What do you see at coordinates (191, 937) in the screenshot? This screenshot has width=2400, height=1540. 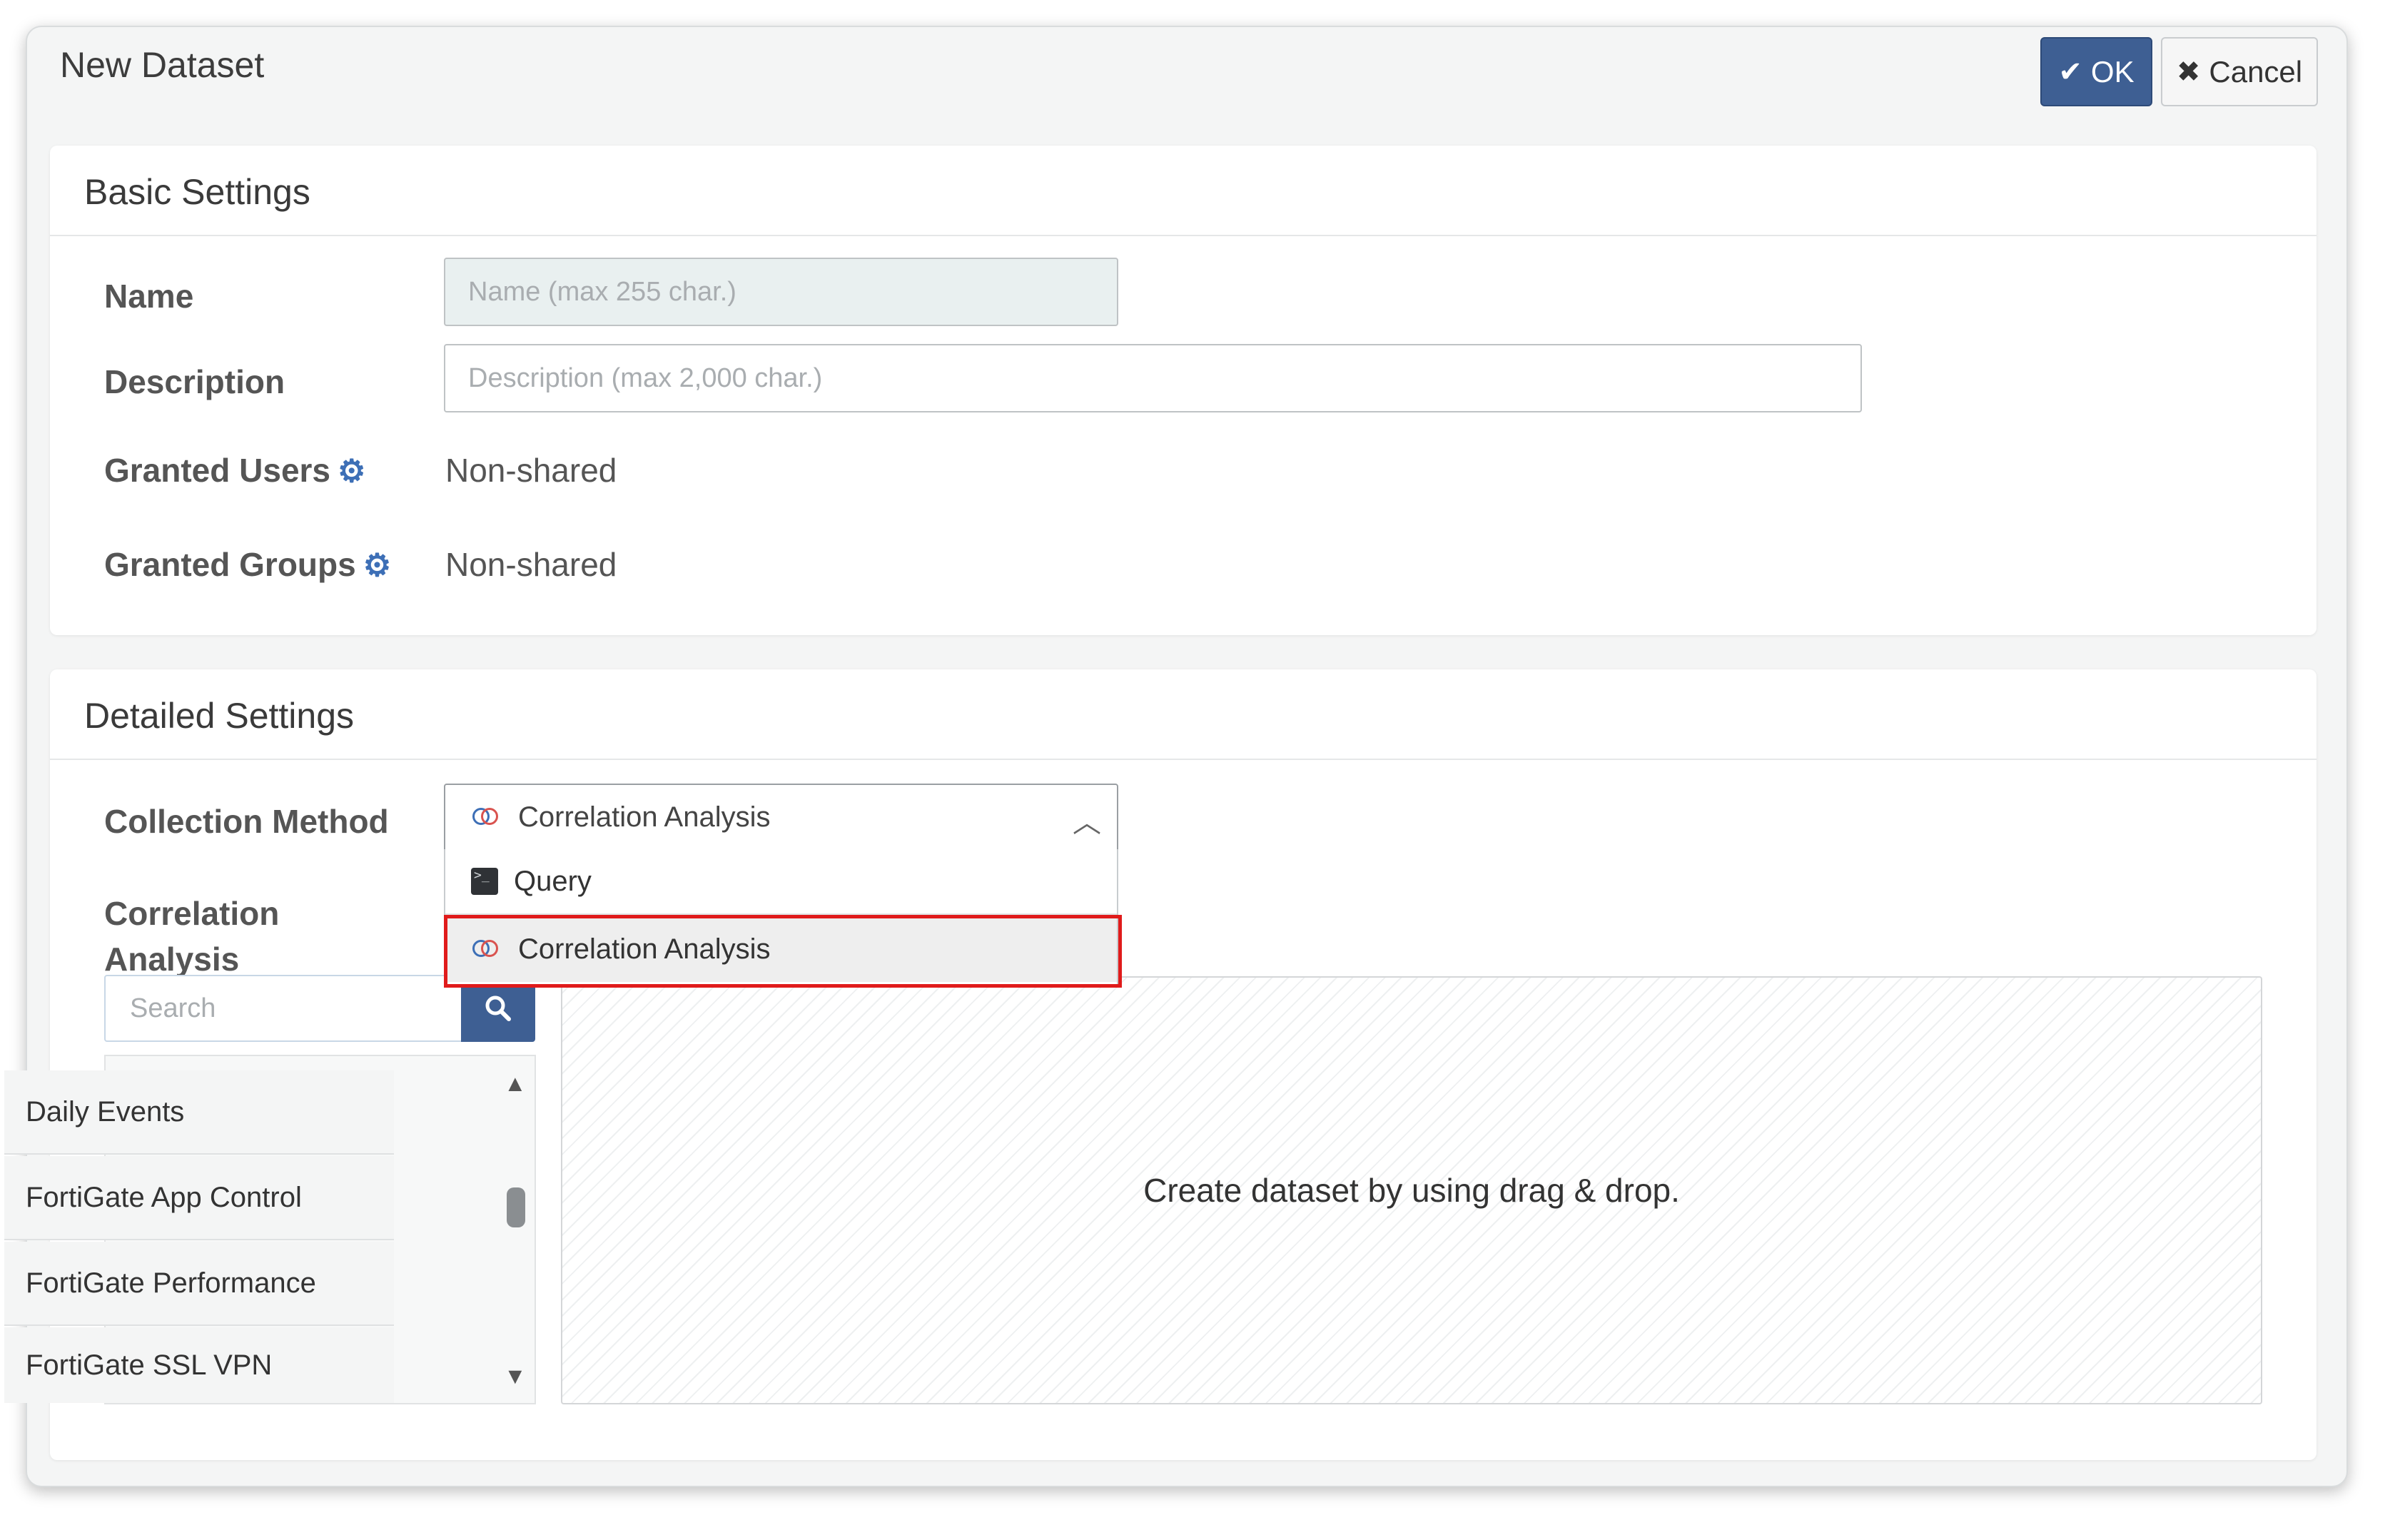 I see `correlation-analysis-label: Correlation Analysis` at bounding box center [191, 937].